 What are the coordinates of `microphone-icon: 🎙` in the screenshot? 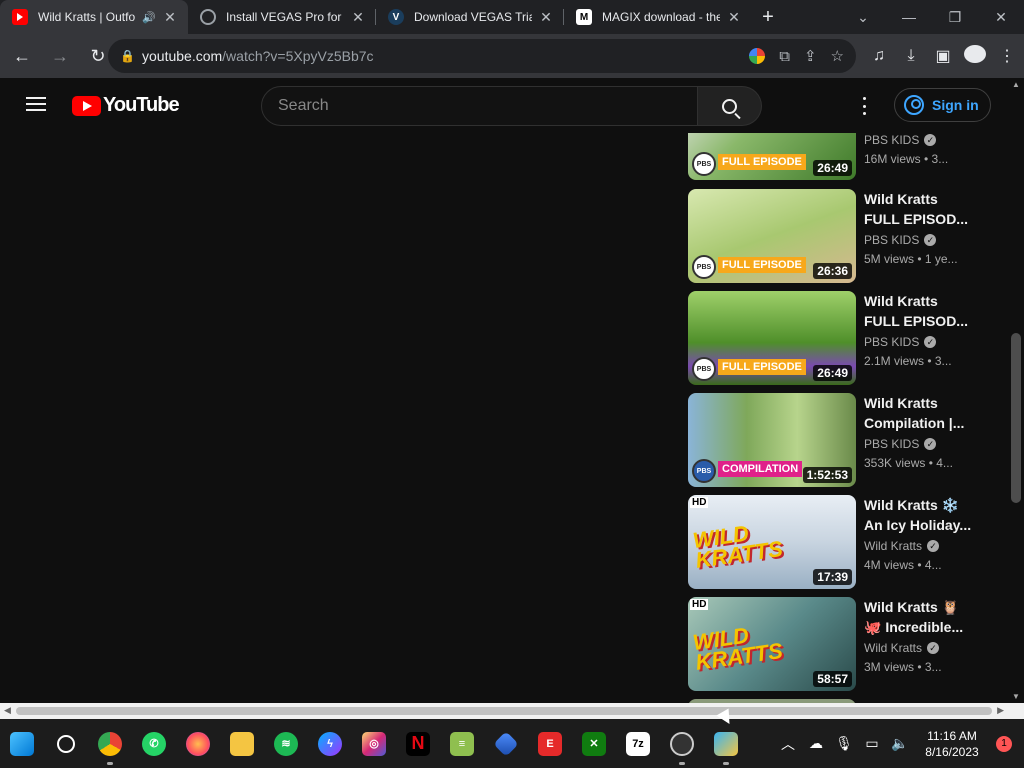 It's located at (844, 743).